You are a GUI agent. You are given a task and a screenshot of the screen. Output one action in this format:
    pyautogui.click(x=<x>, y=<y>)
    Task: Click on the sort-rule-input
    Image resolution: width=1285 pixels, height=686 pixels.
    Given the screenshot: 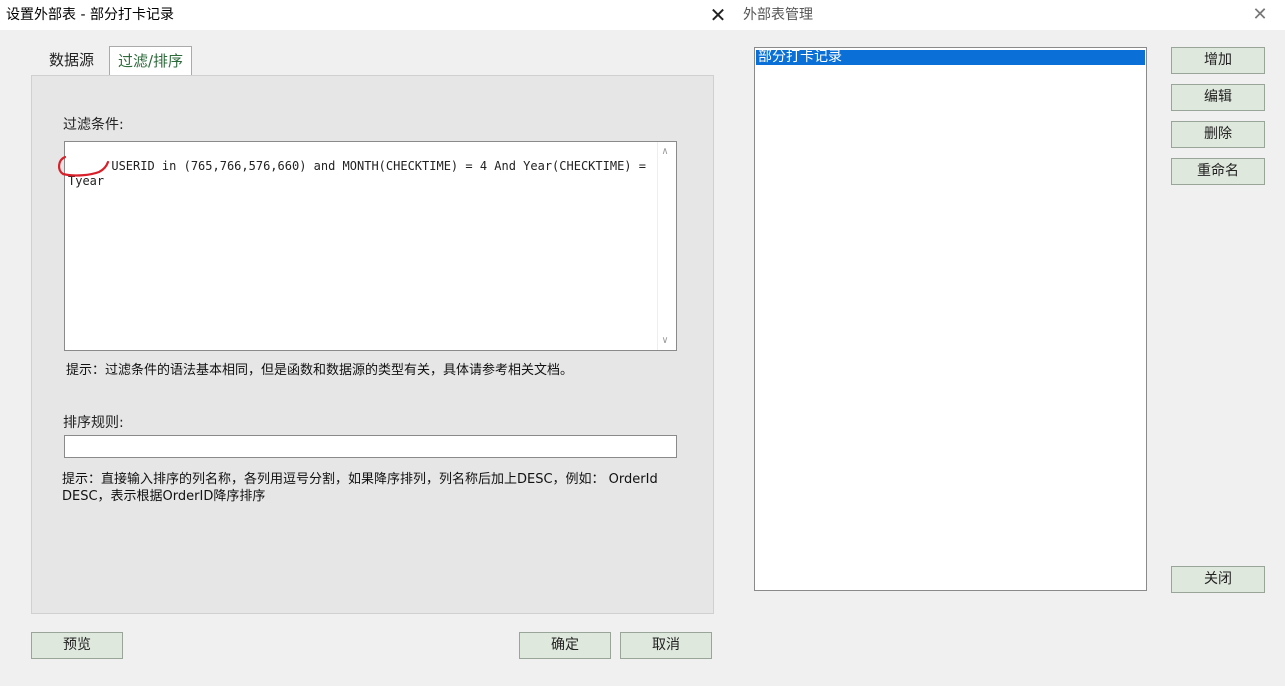 What is the action you would take?
    pyautogui.click(x=370, y=446)
    